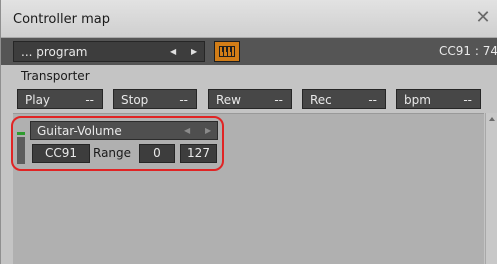 This screenshot has width=497, height=264. I want to click on controller-name-selector: Guitar-Volume ◀ ▶, so click(124, 130).